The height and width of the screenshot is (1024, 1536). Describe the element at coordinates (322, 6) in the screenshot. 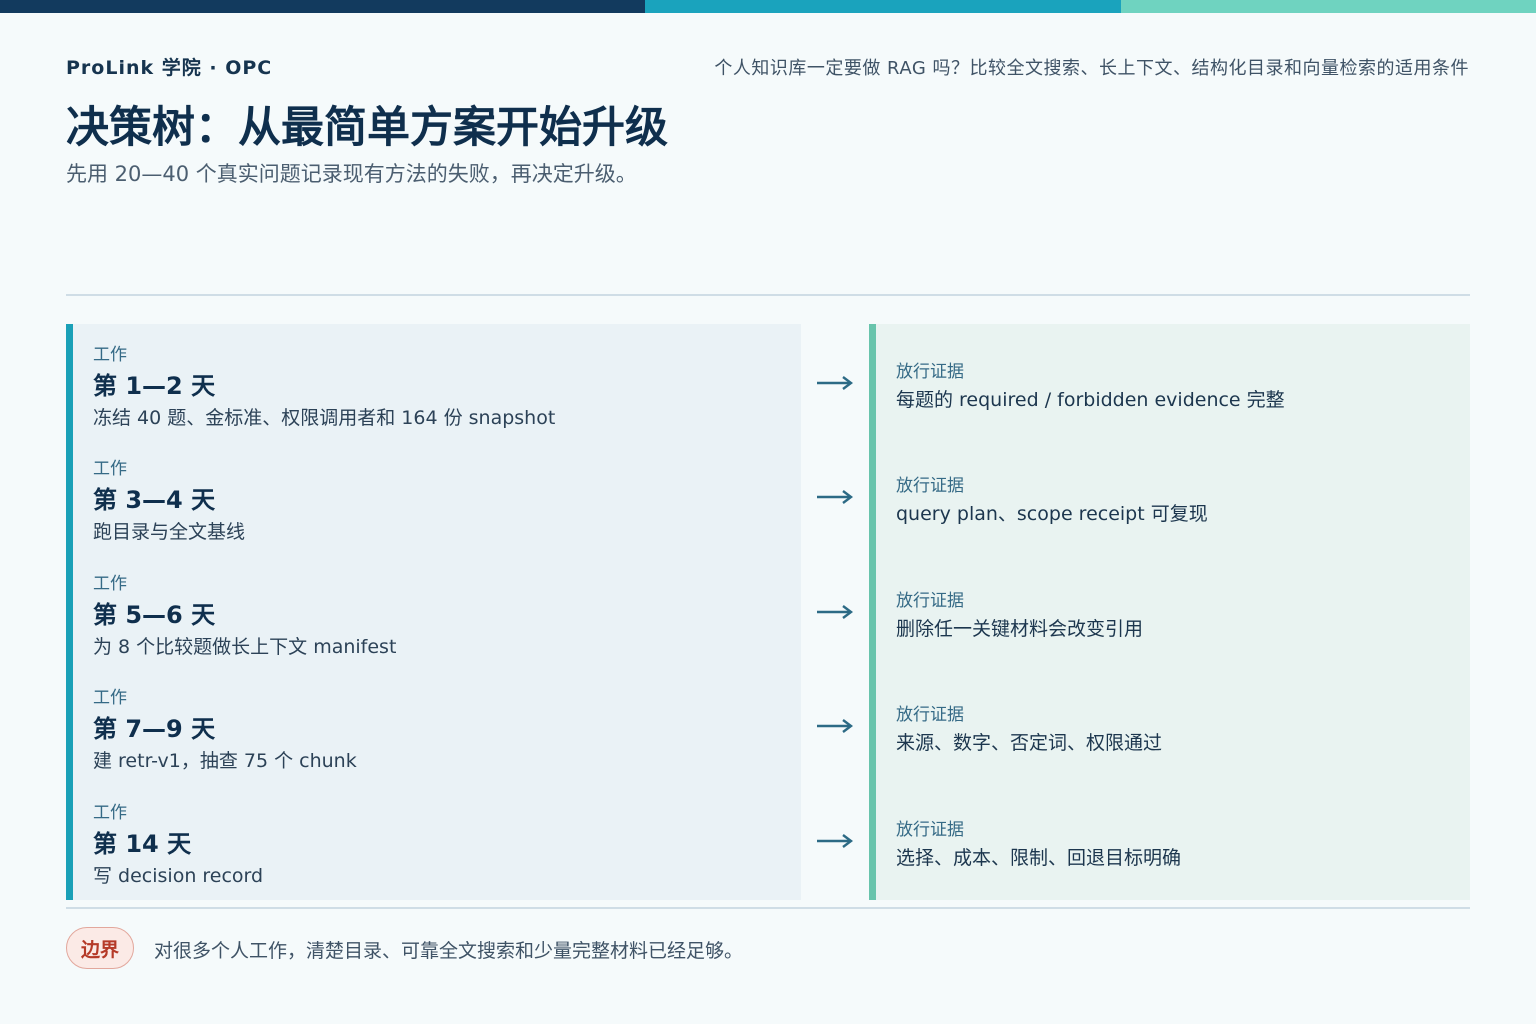

I see `top-bar-segment-navy` at that location.